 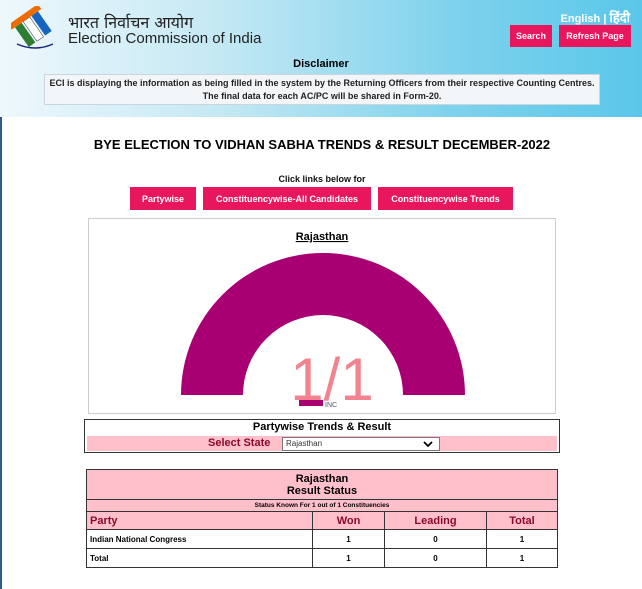 I want to click on refresh-page-button: Refresh Page, so click(x=595, y=36).